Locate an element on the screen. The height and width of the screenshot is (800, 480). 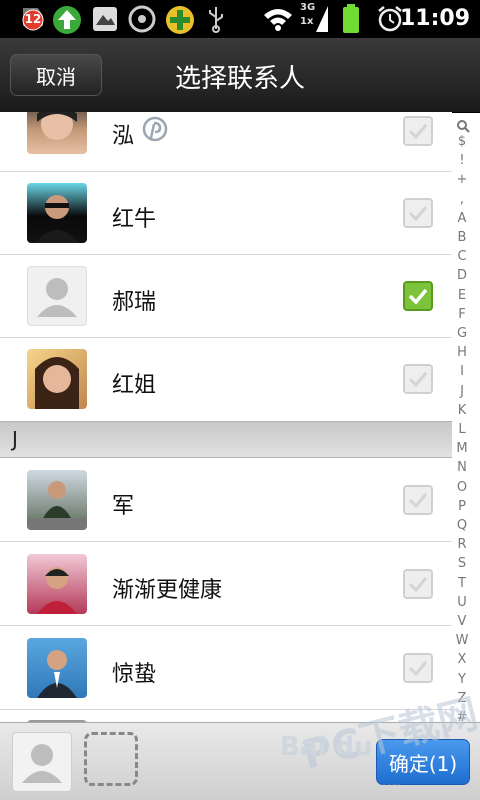
index-letter: + is located at coordinates (462, 179).